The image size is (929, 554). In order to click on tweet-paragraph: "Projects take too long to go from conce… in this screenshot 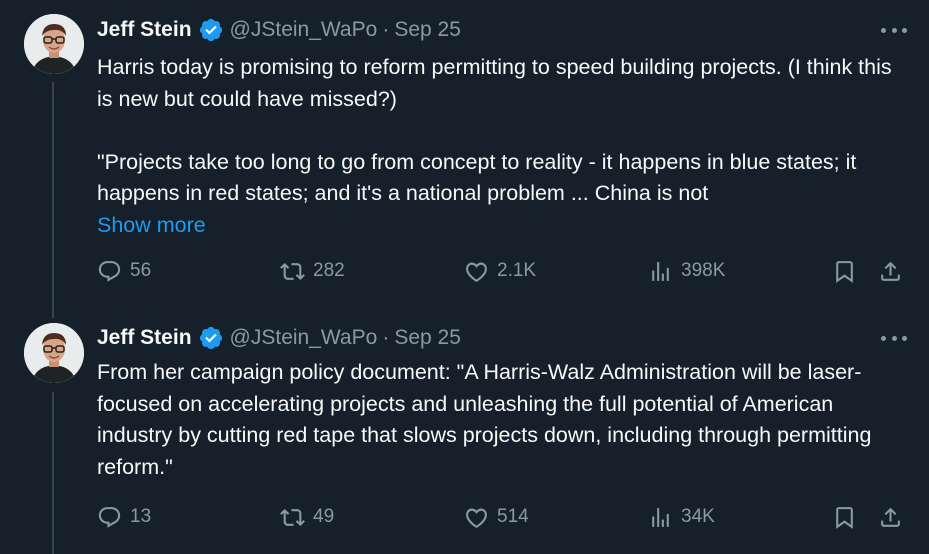, I will do `click(477, 177)`.